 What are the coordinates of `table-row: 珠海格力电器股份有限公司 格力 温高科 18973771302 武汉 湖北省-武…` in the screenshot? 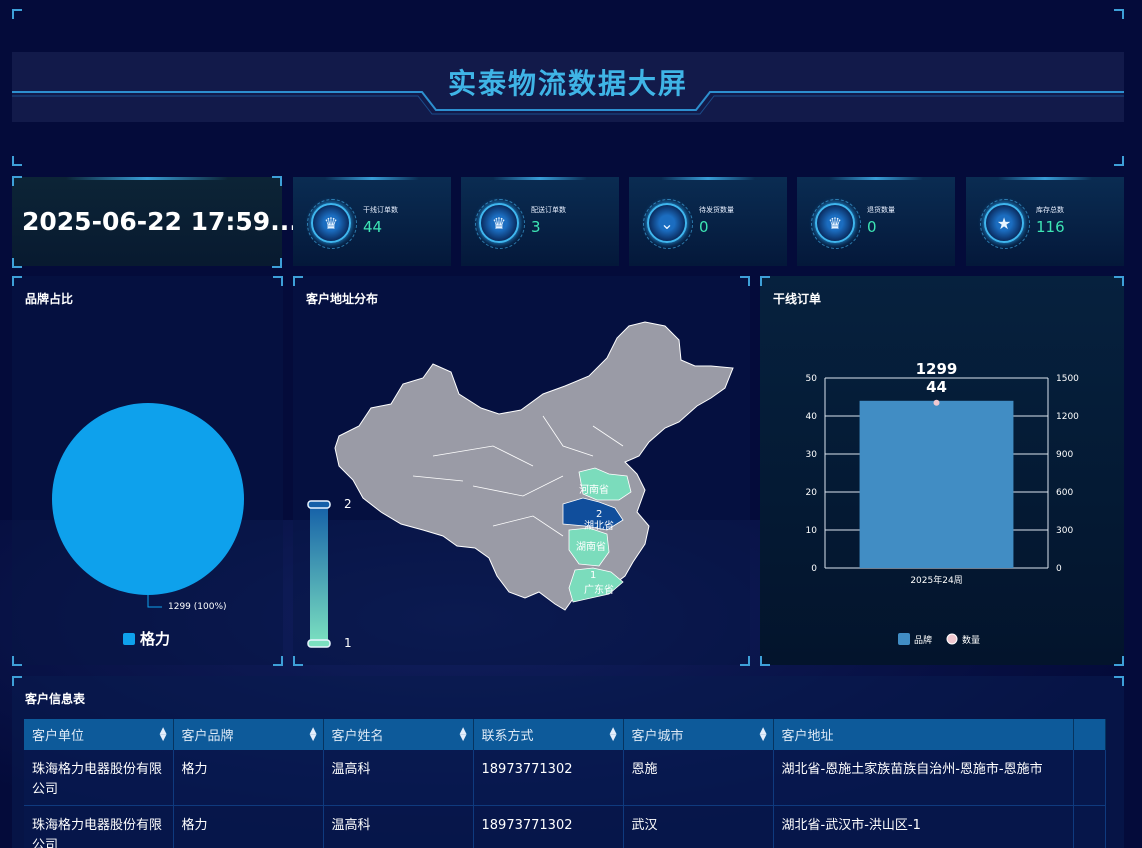 It's located at (565, 826).